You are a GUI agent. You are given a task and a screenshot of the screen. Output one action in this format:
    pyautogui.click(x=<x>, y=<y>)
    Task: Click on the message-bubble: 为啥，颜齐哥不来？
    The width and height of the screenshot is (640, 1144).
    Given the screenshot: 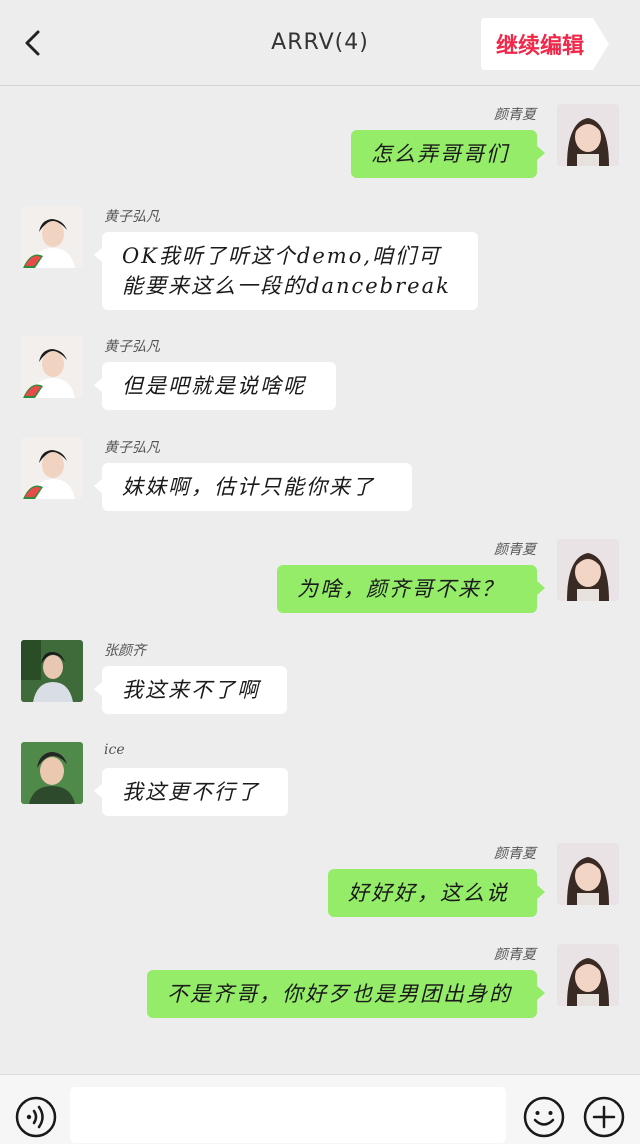 What is the action you would take?
    pyautogui.click(x=411, y=589)
    